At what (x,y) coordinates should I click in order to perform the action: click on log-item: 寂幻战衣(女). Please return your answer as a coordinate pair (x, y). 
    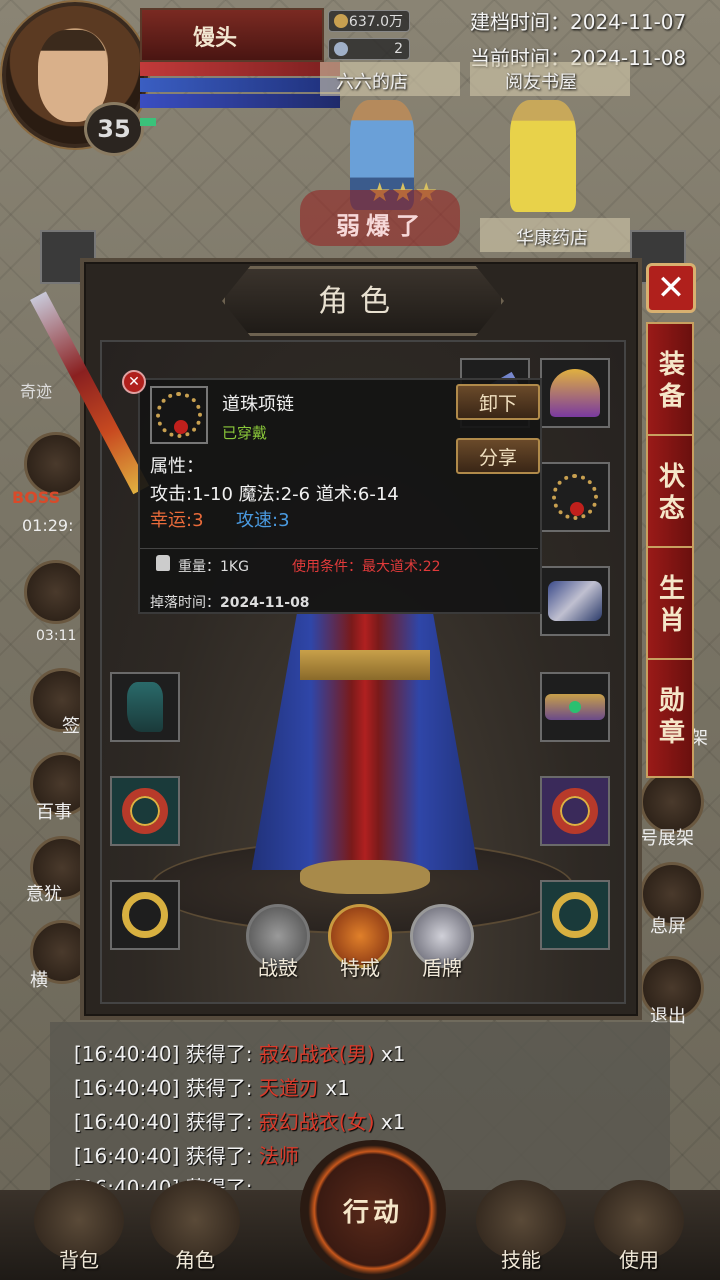
    Looking at the image, I should click on (316, 1122).